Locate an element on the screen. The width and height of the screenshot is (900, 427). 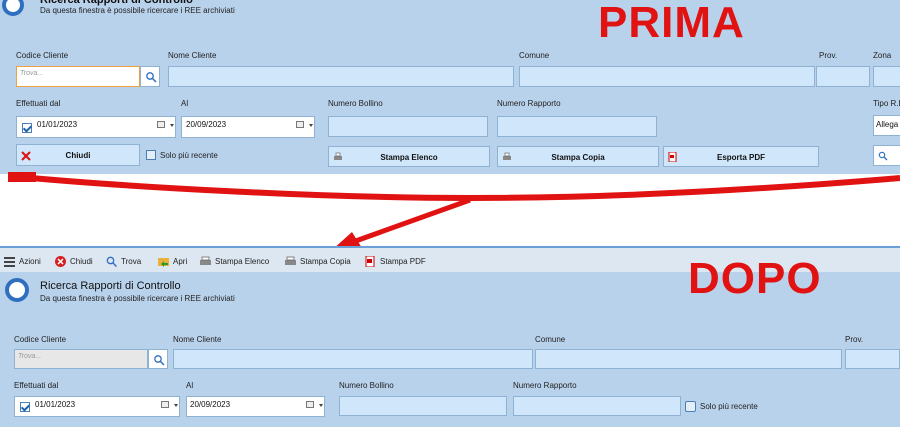
toolbar-stampa-pdf-button: Stampa PDF is located at coordinates (395, 261).